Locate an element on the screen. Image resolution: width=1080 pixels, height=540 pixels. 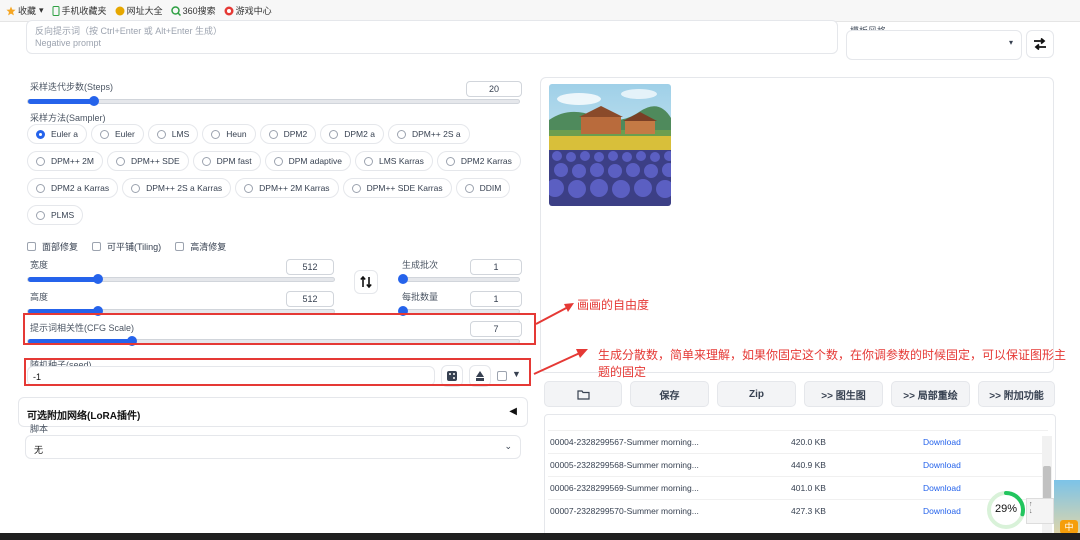
globe-icon is located at coordinates (120, 10).